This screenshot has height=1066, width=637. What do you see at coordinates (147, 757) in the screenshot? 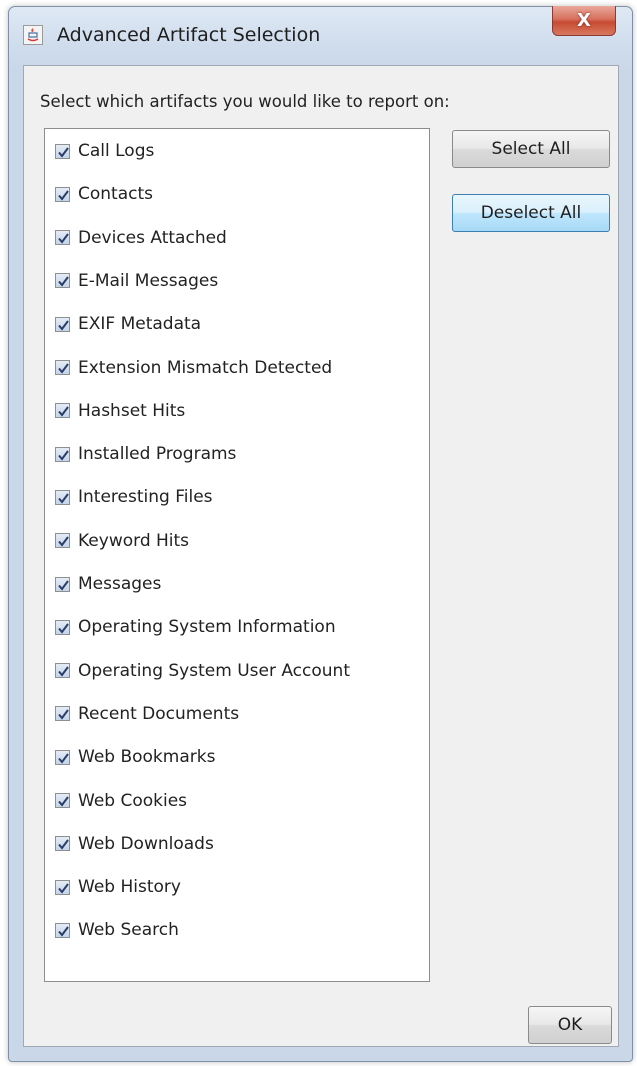
I see `artifact-label: Web Bookmarks` at bounding box center [147, 757].